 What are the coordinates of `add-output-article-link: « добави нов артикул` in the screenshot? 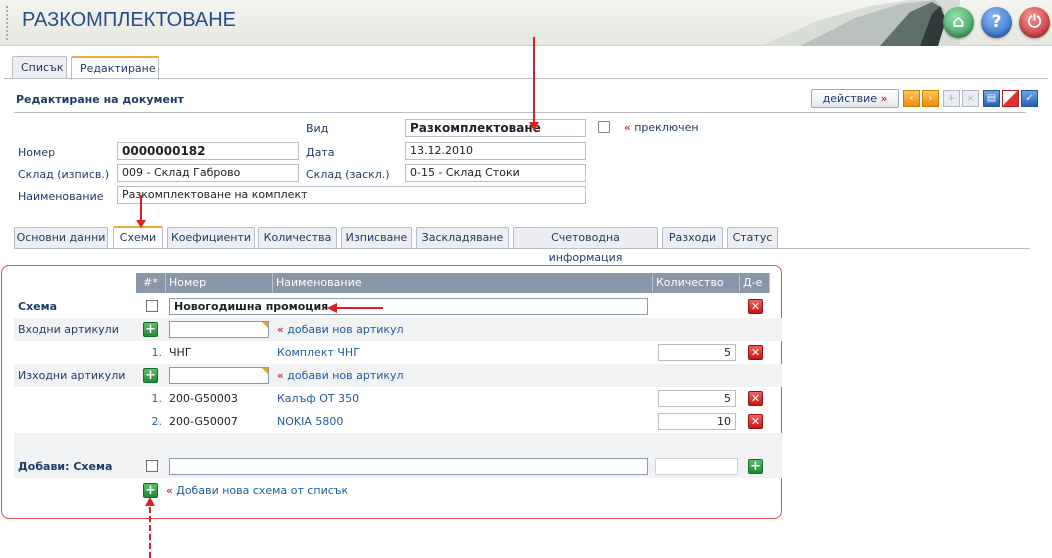 It's located at (340, 375).